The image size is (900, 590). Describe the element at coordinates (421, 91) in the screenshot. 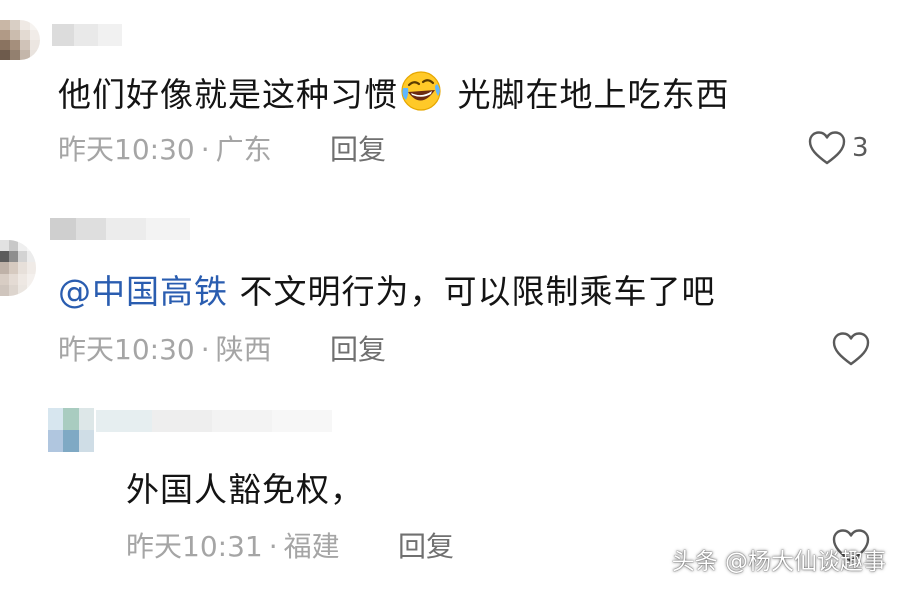

I see `laughing-emoji-icon` at that location.